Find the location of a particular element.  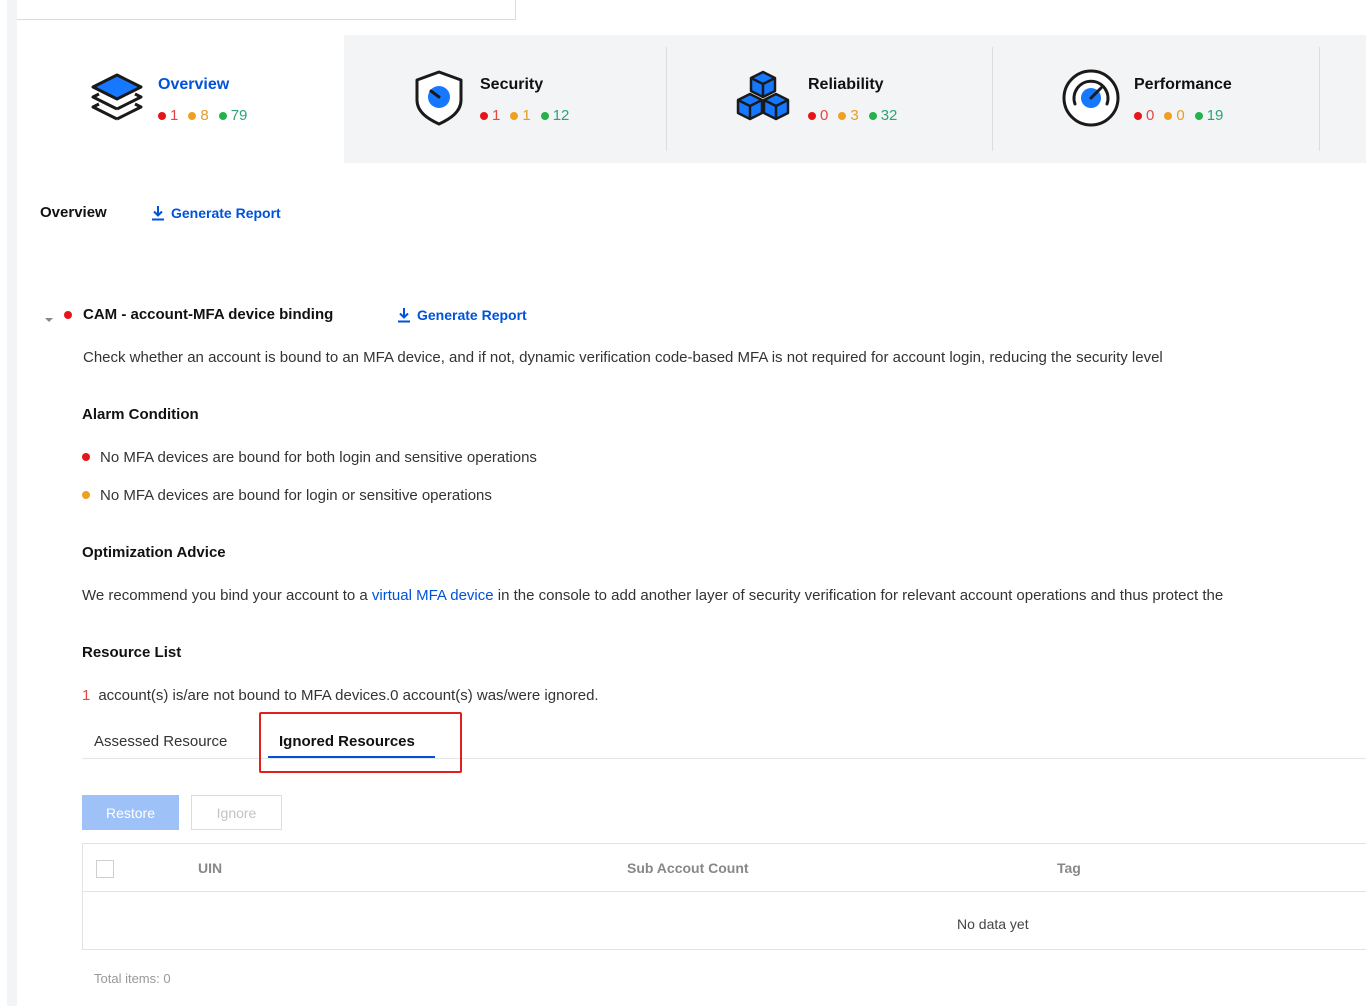

column-header-tag: Tag is located at coordinates (1069, 868).